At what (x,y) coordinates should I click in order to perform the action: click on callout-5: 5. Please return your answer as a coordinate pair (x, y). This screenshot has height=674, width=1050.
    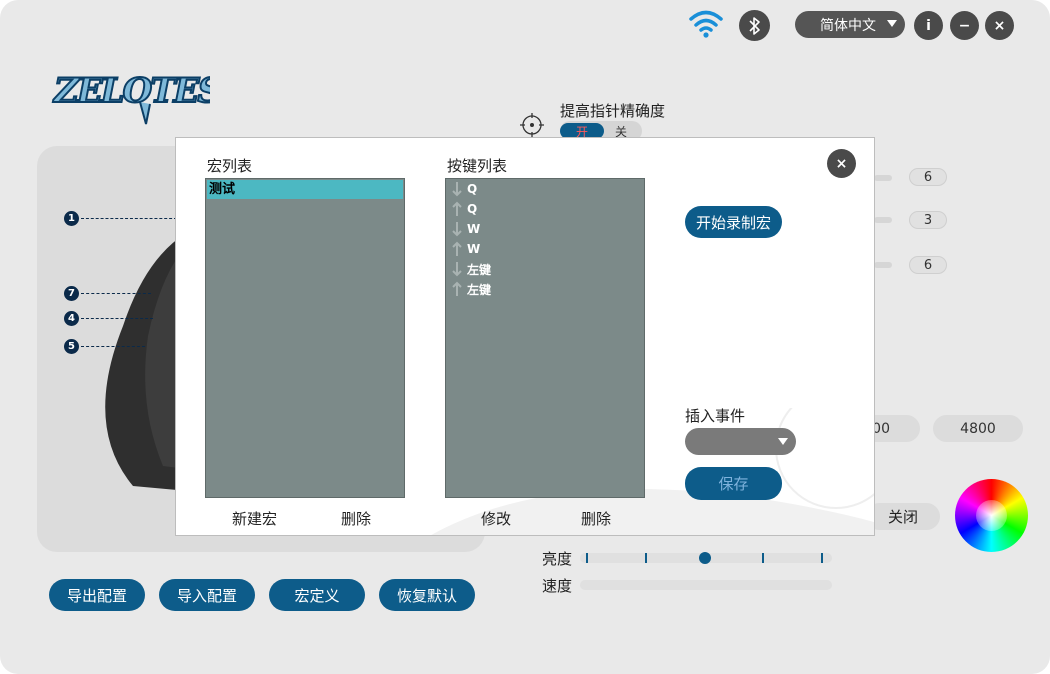
    Looking at the image, I should click on (104, 346).